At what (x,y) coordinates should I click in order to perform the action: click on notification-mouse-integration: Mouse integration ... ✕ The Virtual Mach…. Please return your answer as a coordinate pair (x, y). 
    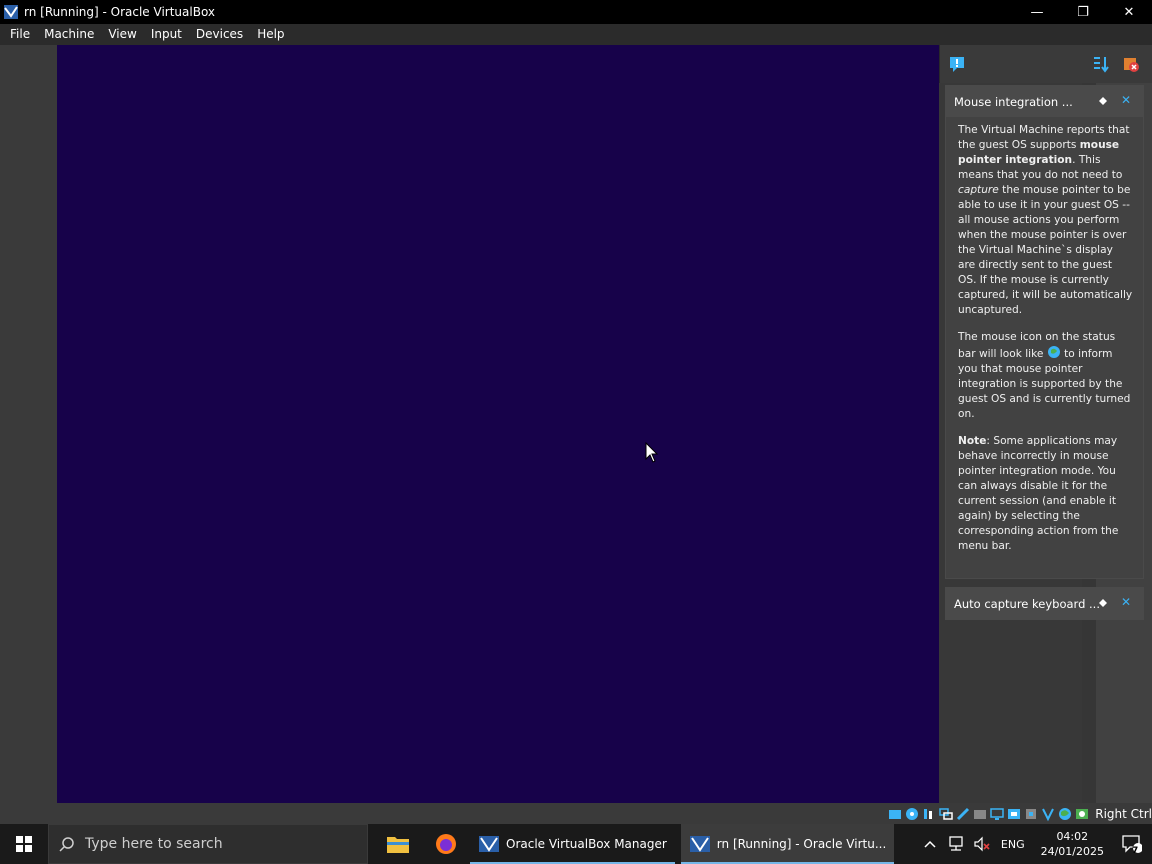
    Looking at the image, I should click on (1044, 332).